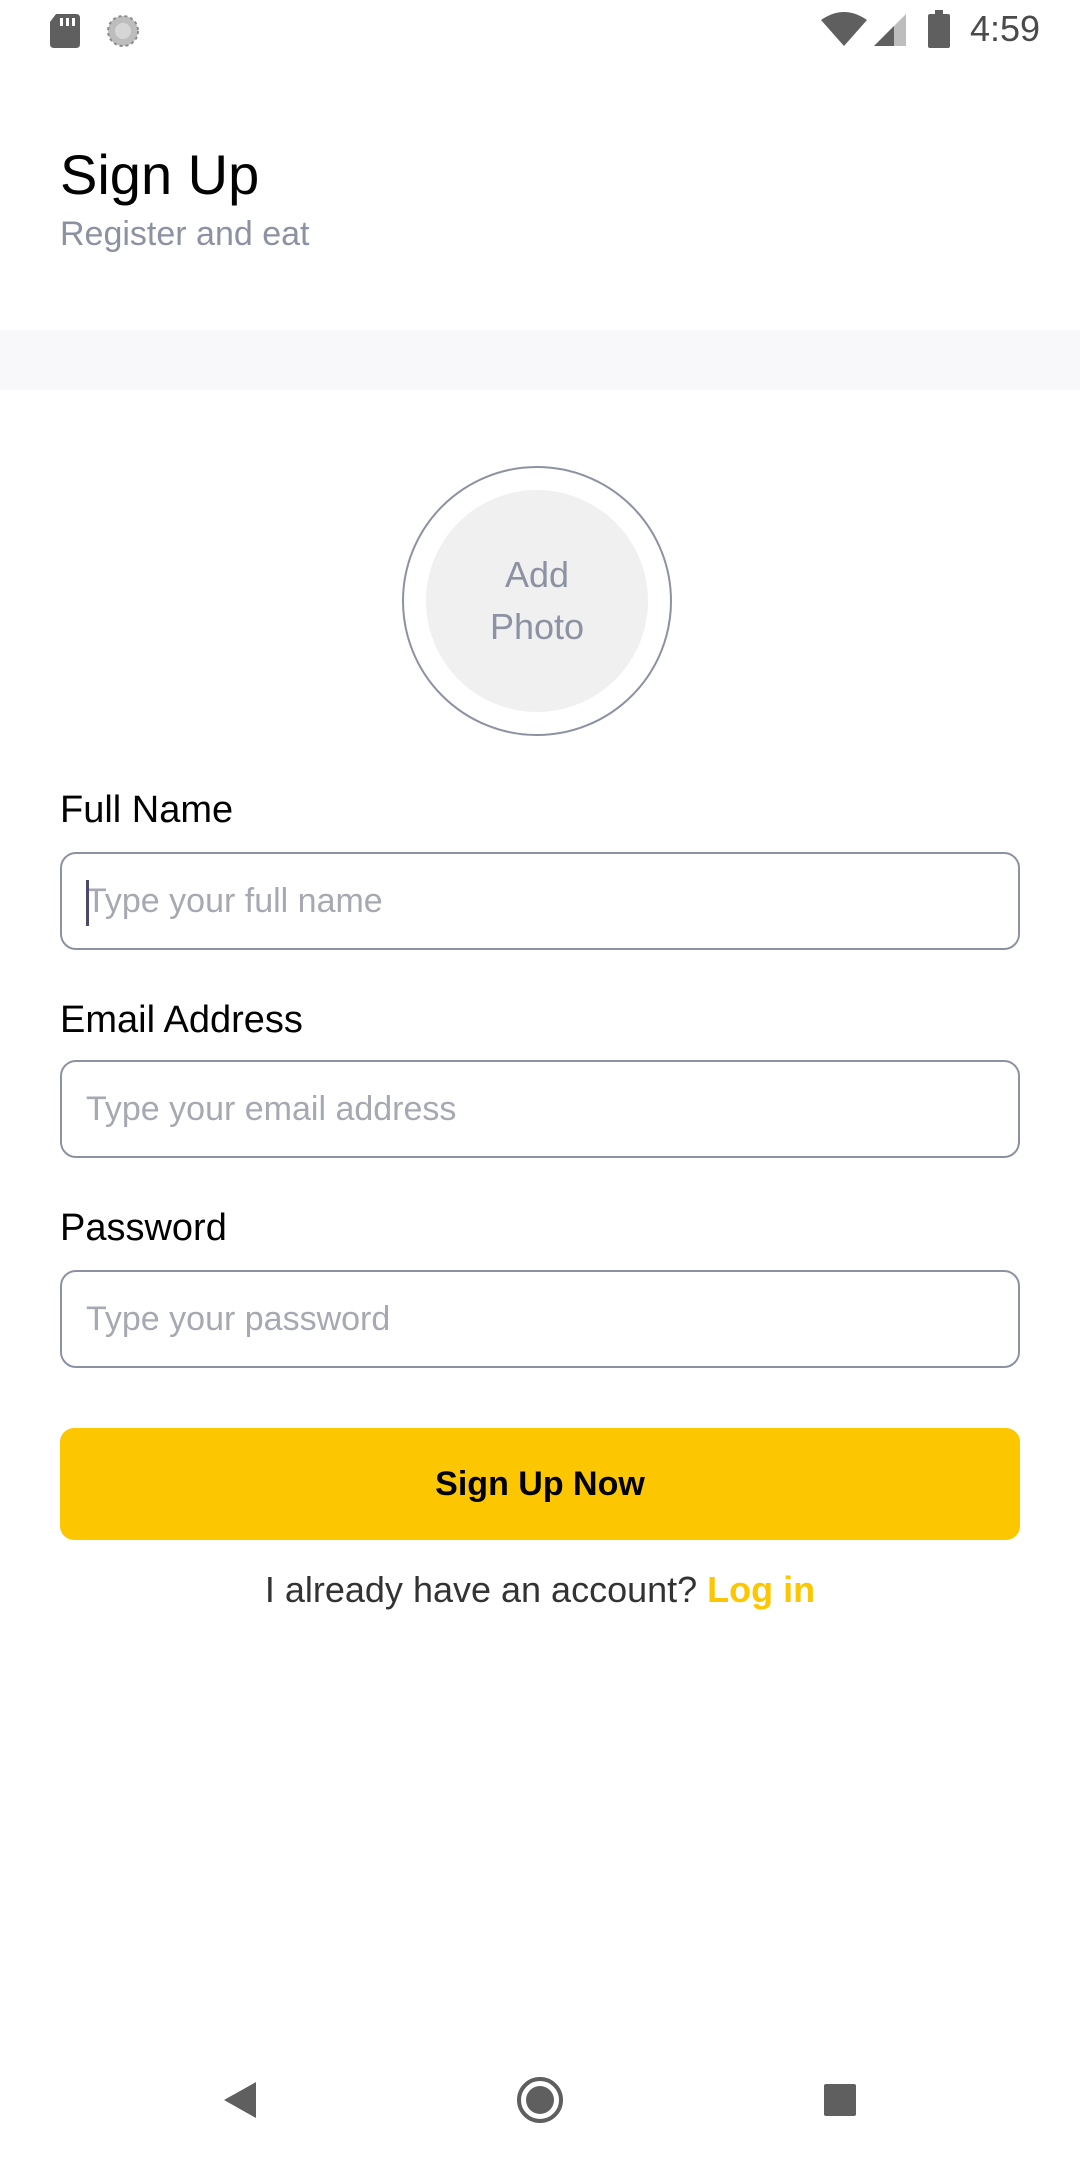 The width and height of the screenshot is (1080, 2160). I want to click on password-label: Password, so click(143, 1228).